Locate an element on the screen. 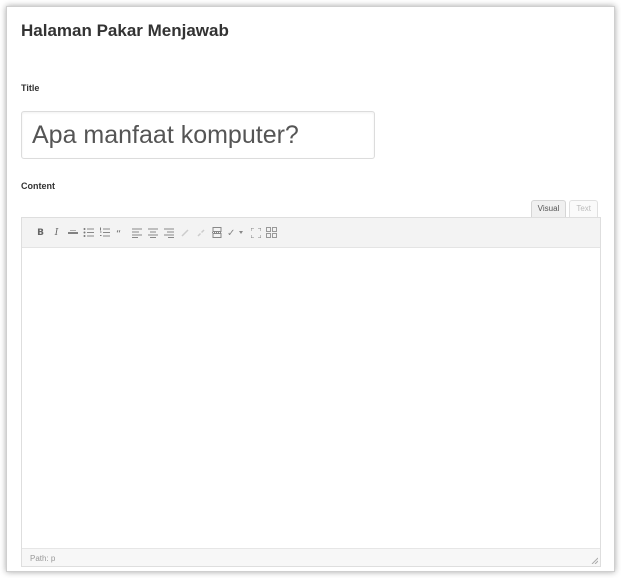  bullet-list-icon is located at coordinates (88, 232).